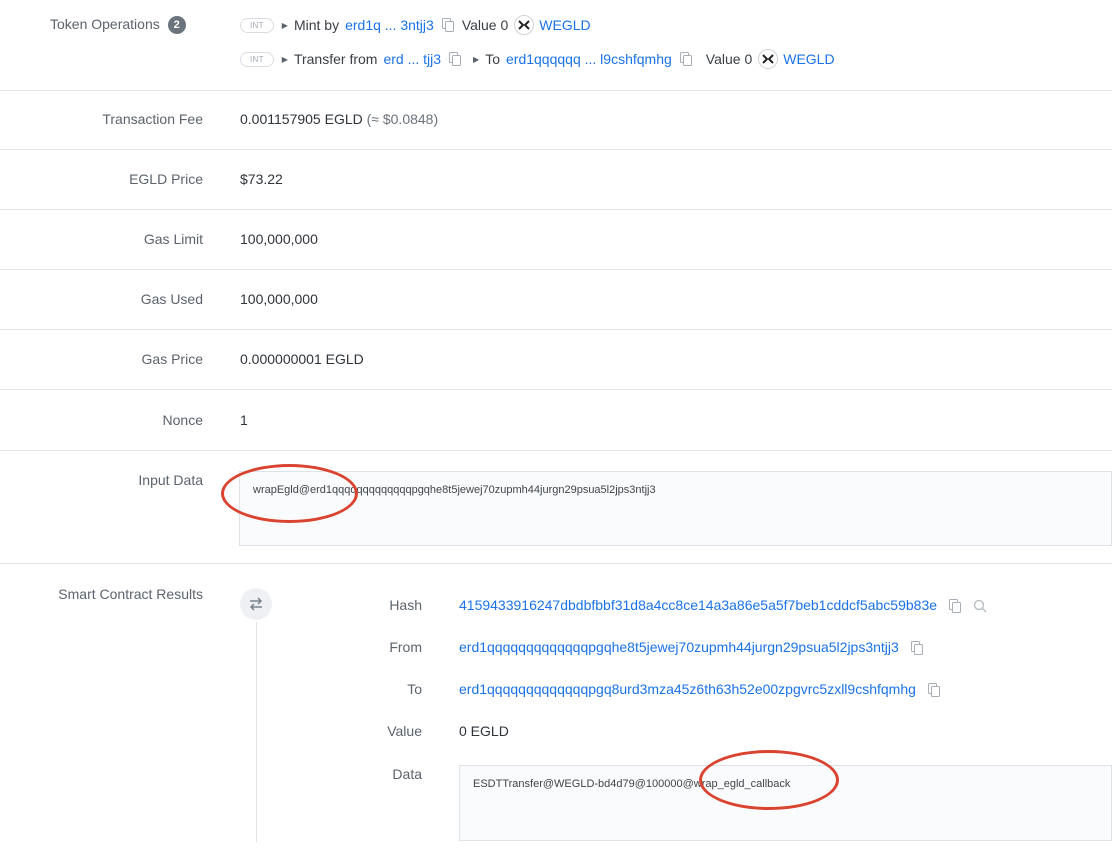 The width and height of the screenshot is (1112, 856). I want to click on search-icon, so click(980, 606).